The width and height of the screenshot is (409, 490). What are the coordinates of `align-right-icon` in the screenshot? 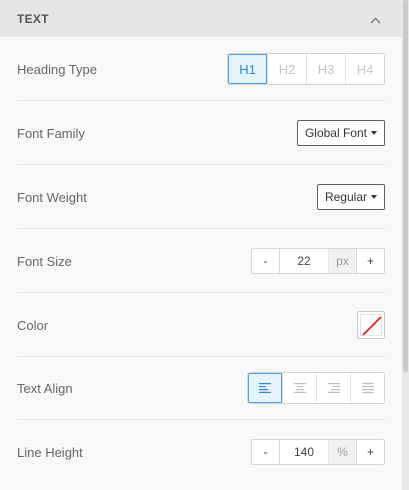 It's located at (333, 388).